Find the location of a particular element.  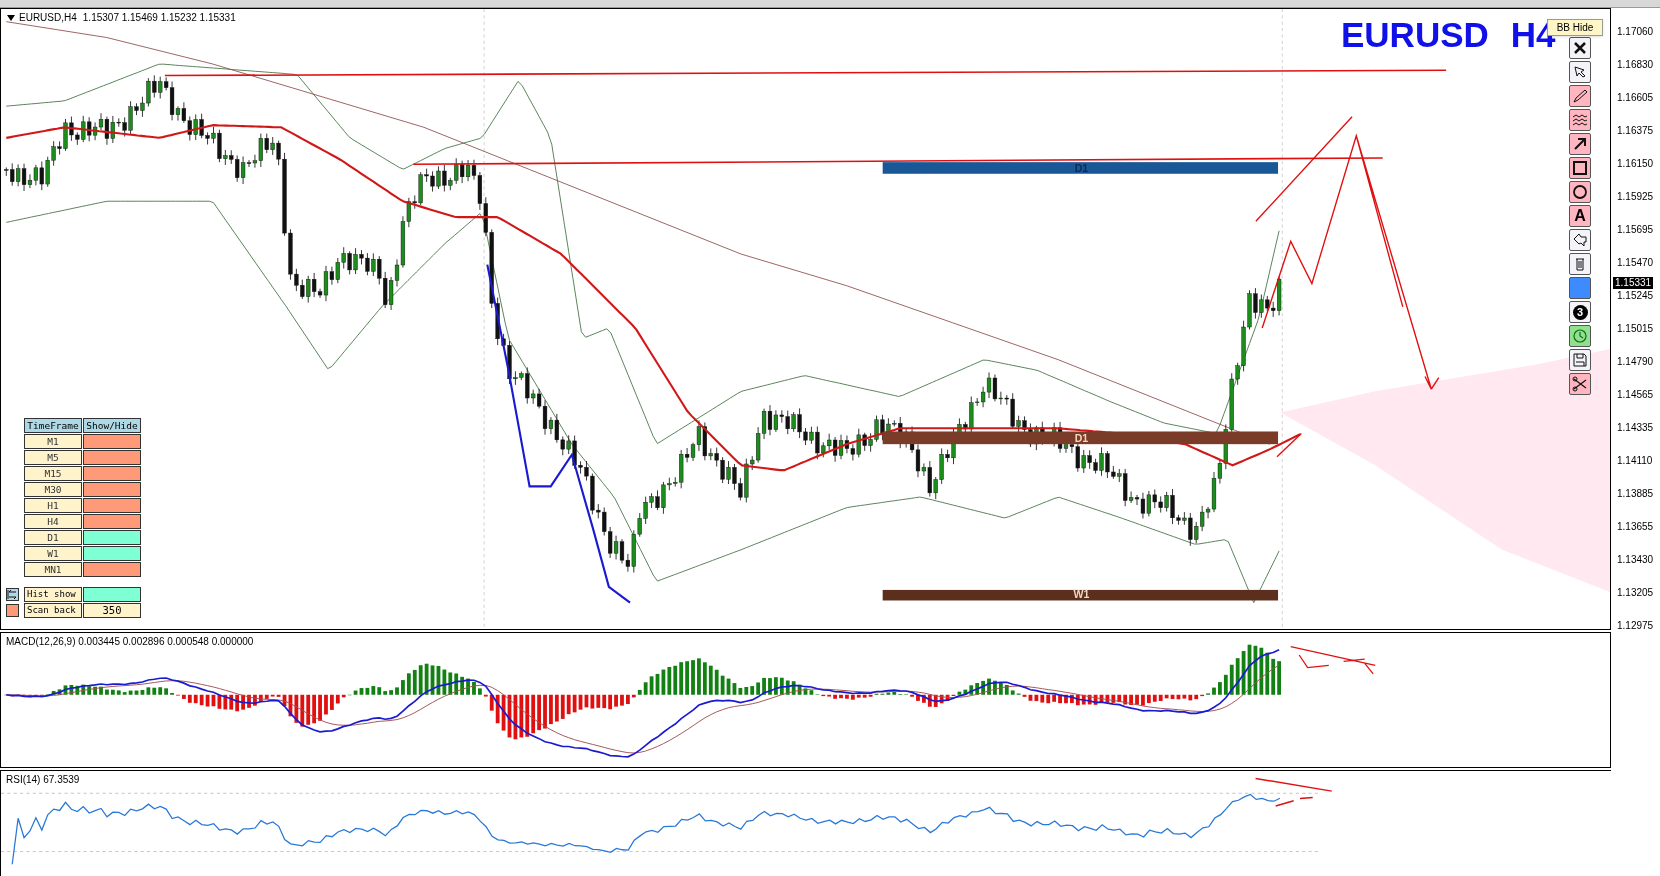

symbol-title: EURUSD is located at coordinates (1415, 34).